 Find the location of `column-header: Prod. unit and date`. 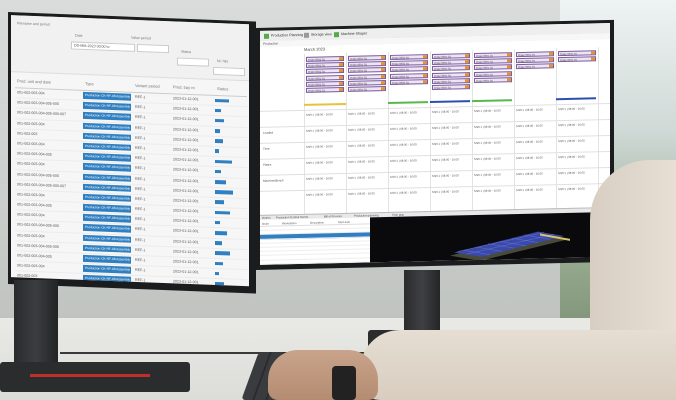

column-header: Prod. unit and date is located at coordinates (34, 81).